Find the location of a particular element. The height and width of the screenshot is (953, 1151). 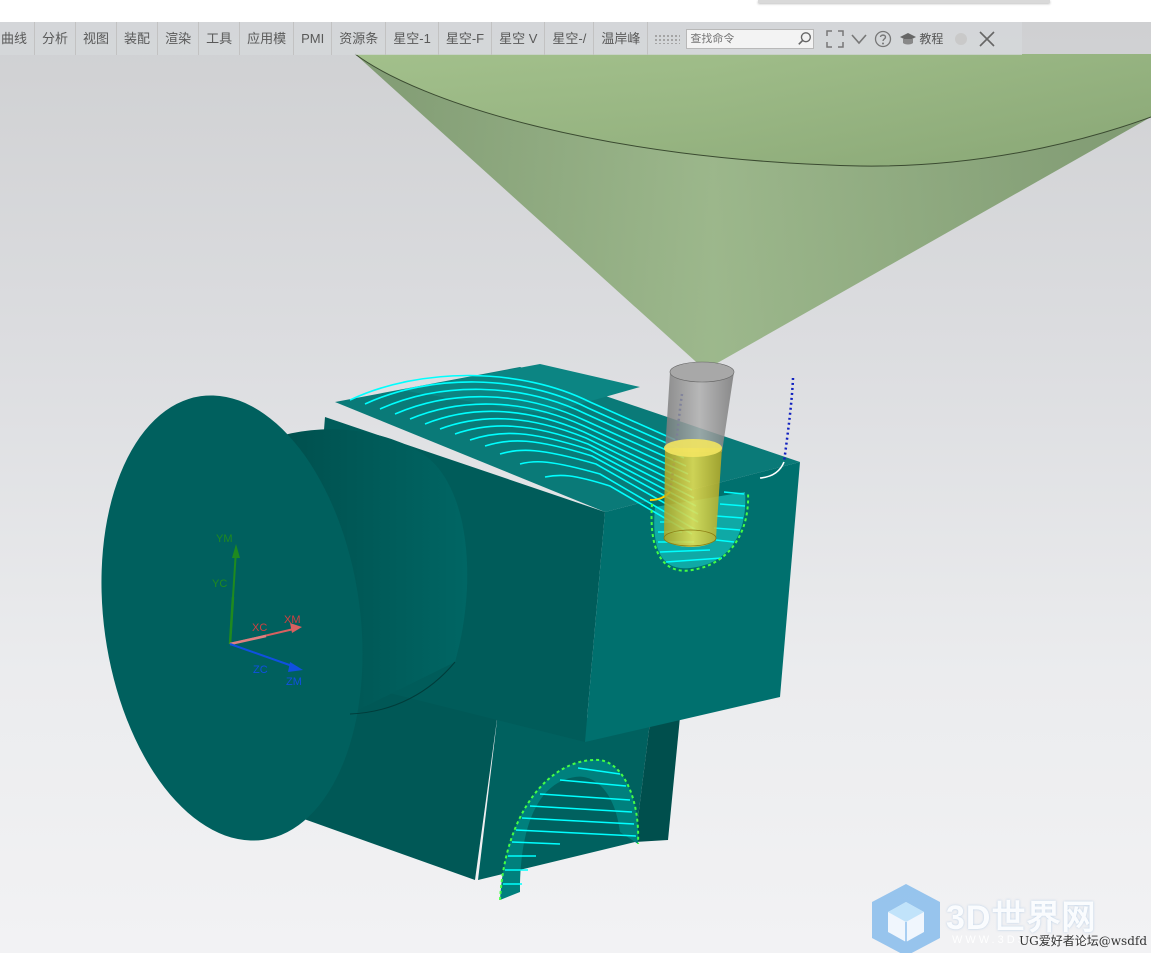

forum-credit: UG爱好者论坛@wsdfd is located at coordinates (1083, 941).